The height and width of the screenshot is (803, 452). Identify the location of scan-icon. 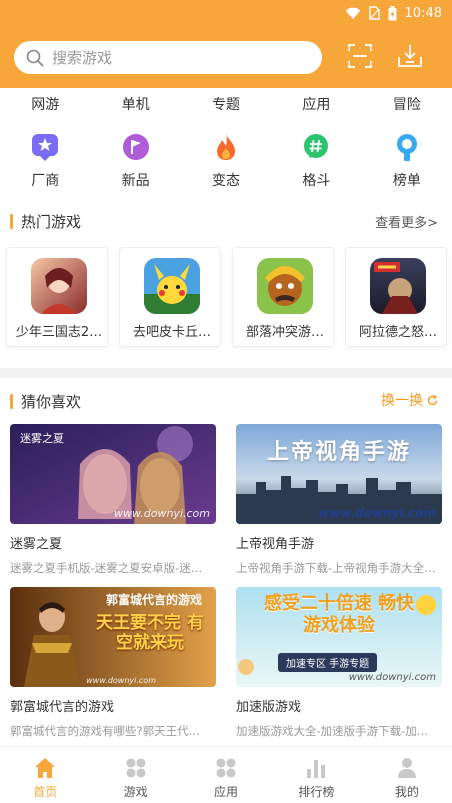
(360, 56).